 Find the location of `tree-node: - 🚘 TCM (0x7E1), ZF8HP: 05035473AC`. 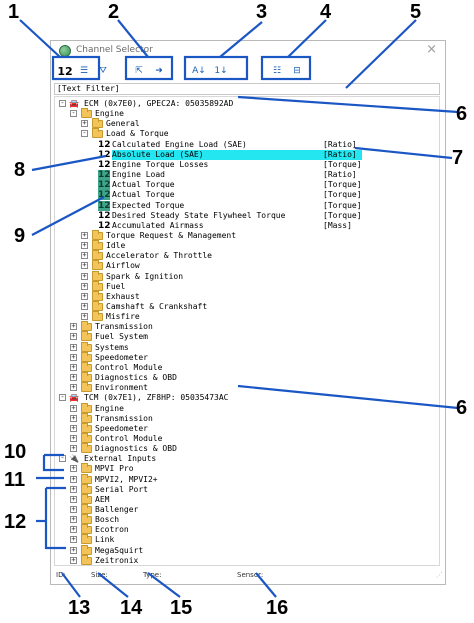

tree-node: - 🚘 TCM (0x7E1), ZF8HP: 05035473AC is located at coordinates (247, 398).